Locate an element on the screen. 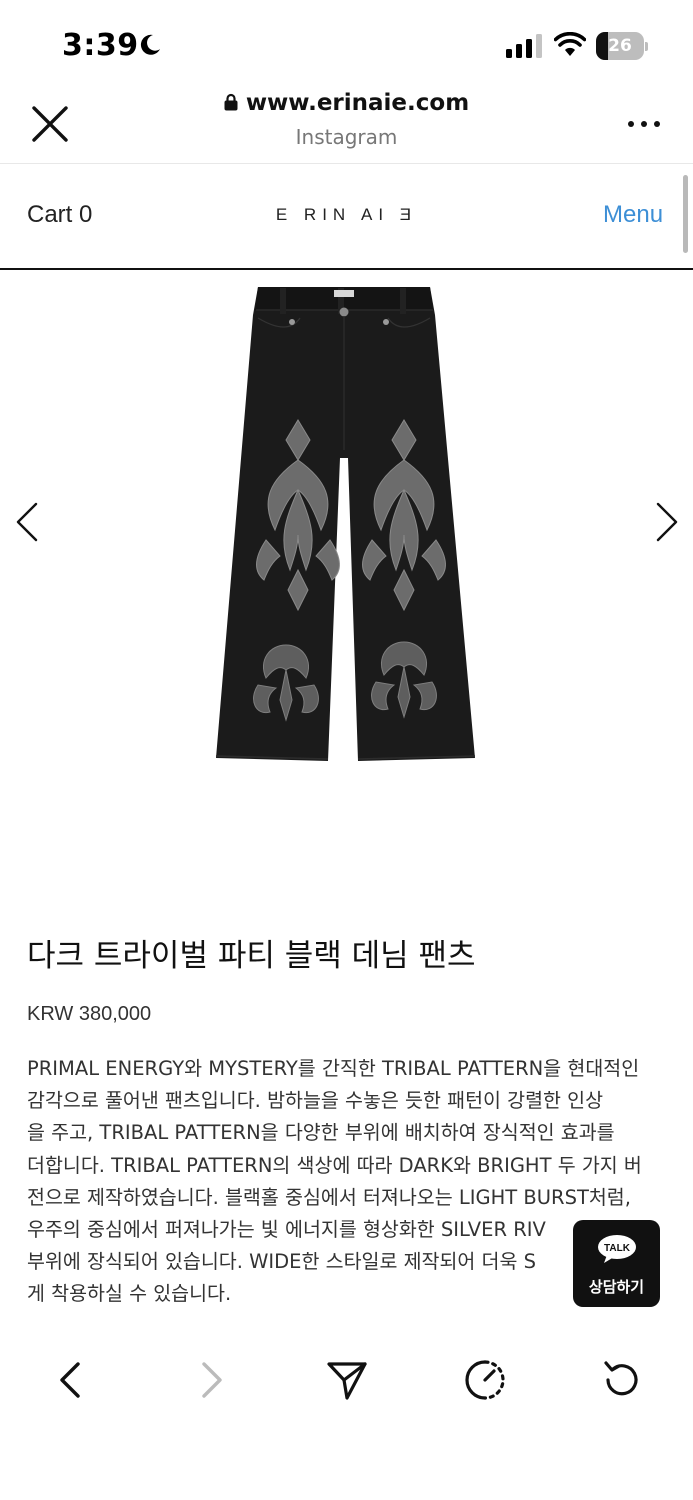 Image resolution: width=693 pixels, height=1500 pixels. reload-icon is located at coordinates (622, 1380).